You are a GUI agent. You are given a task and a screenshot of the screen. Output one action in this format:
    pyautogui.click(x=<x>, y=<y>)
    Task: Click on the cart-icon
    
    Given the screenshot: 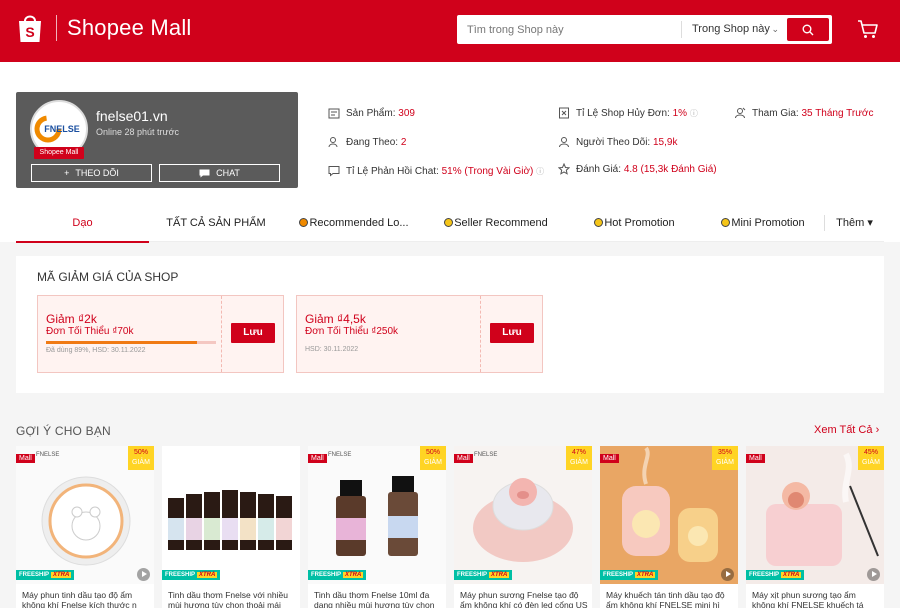 What is the action you would take?
    pyautogui.click(x=868, y=29)
    